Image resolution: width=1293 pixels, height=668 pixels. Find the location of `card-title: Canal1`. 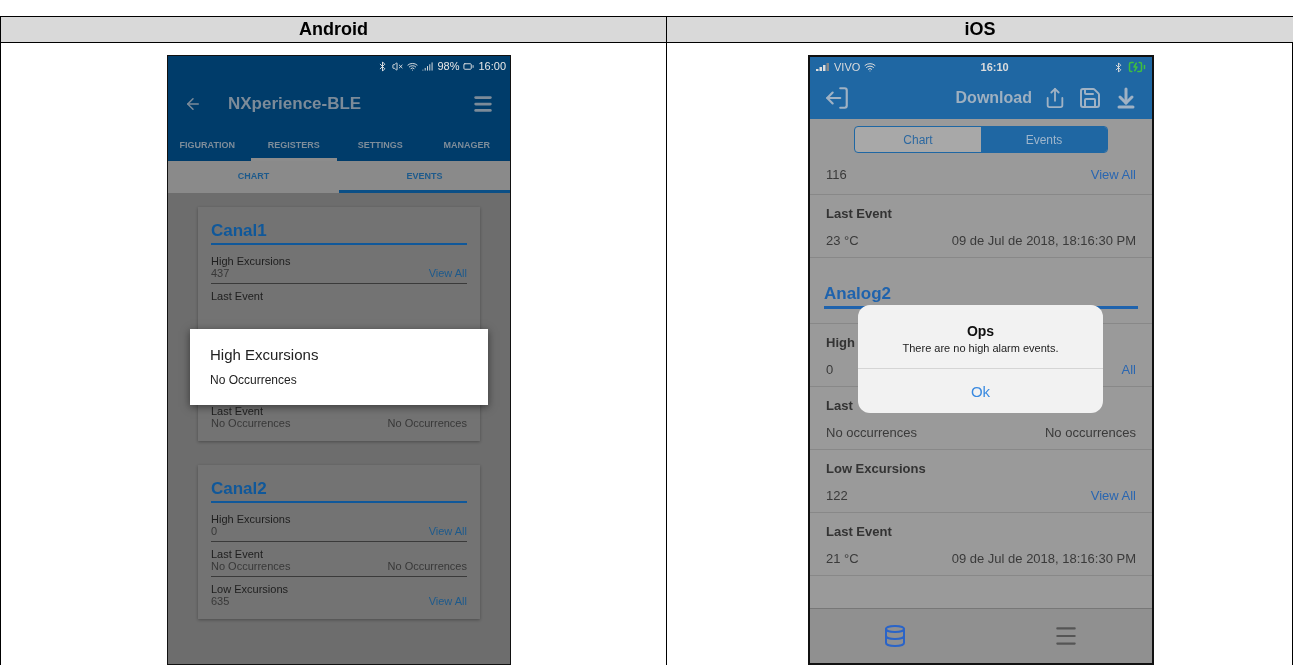

card-title: Canal1 is located at coordinates (339, 233).